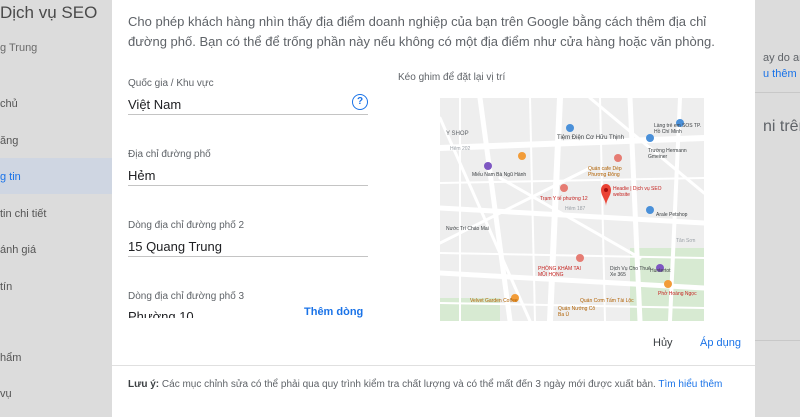  I want to click on map-place-label: Hẻm 187, so click(575, 209).